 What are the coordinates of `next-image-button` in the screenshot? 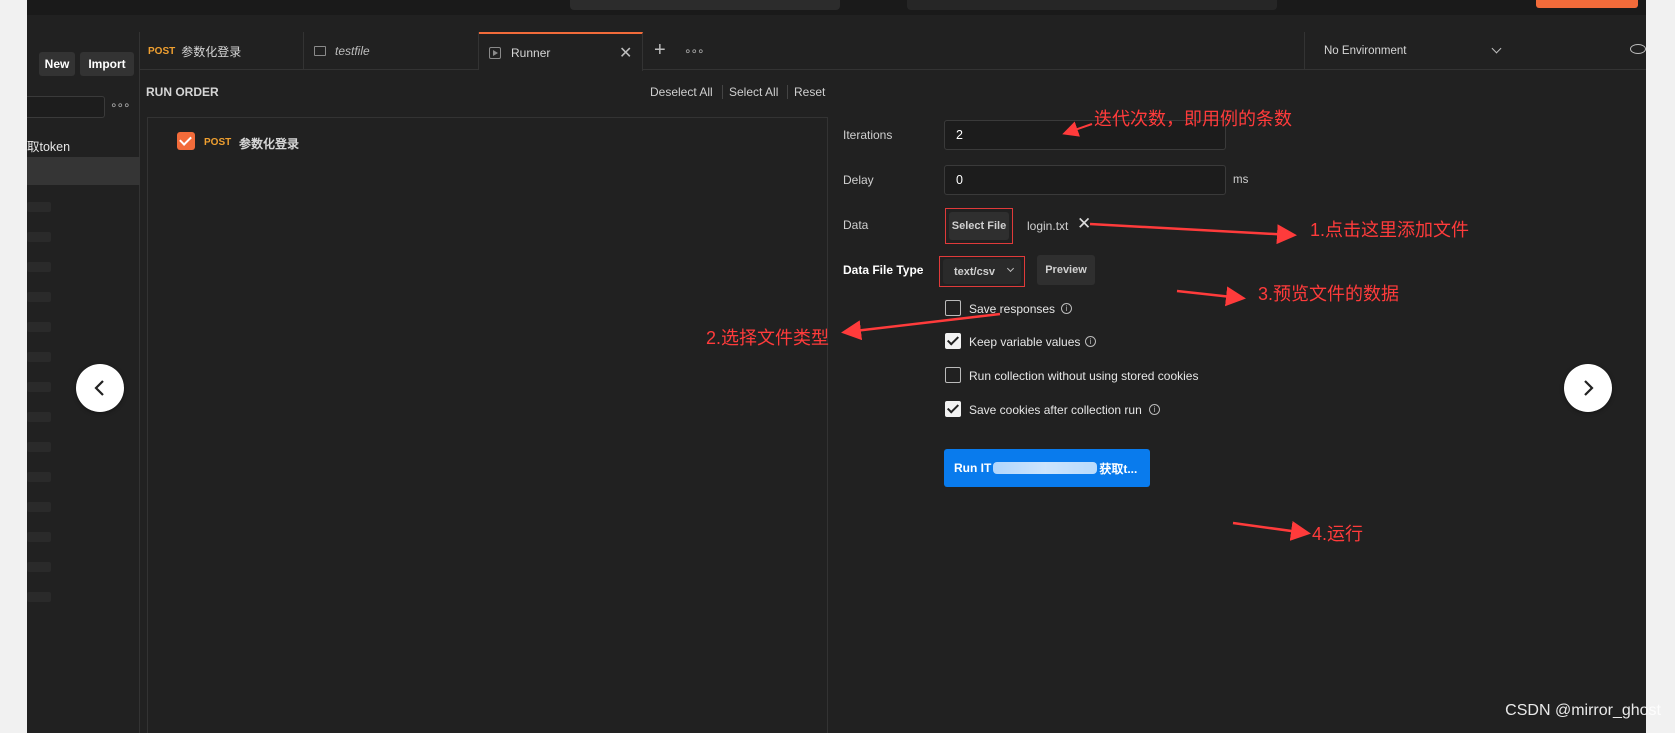 It's located at (1588, 388).